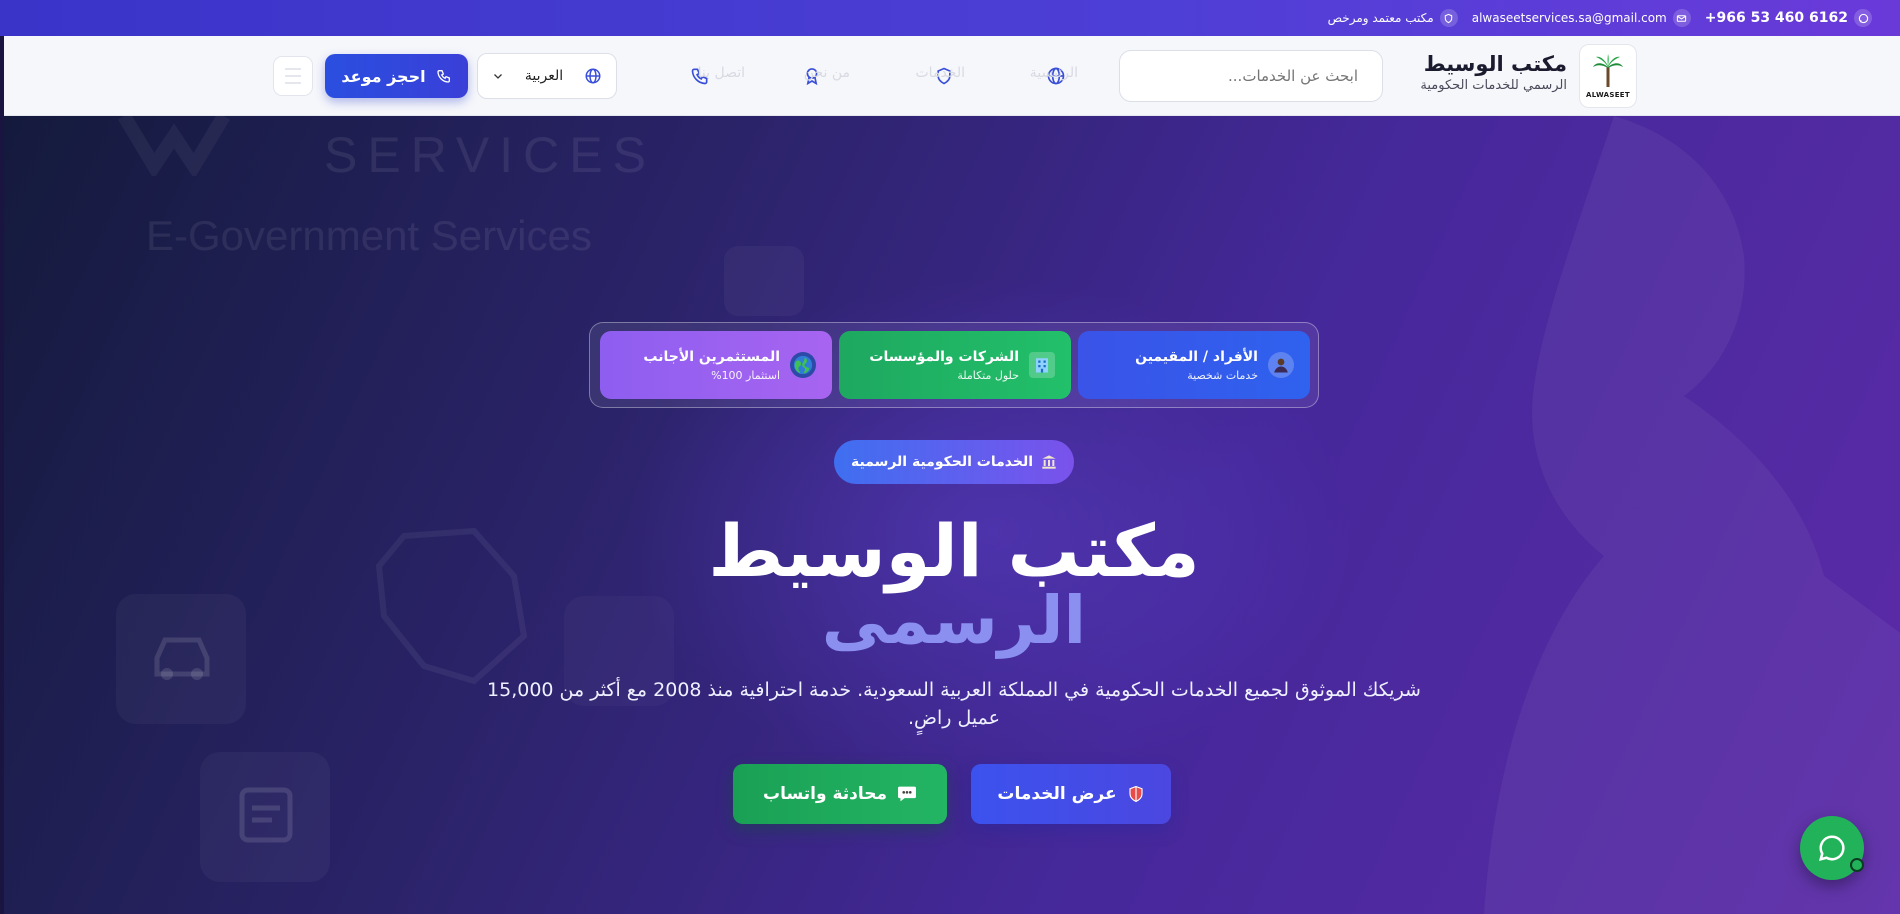 The width and height of the screenshot is (1900, 914). I want to click on building-icon, so click(1042, 365).